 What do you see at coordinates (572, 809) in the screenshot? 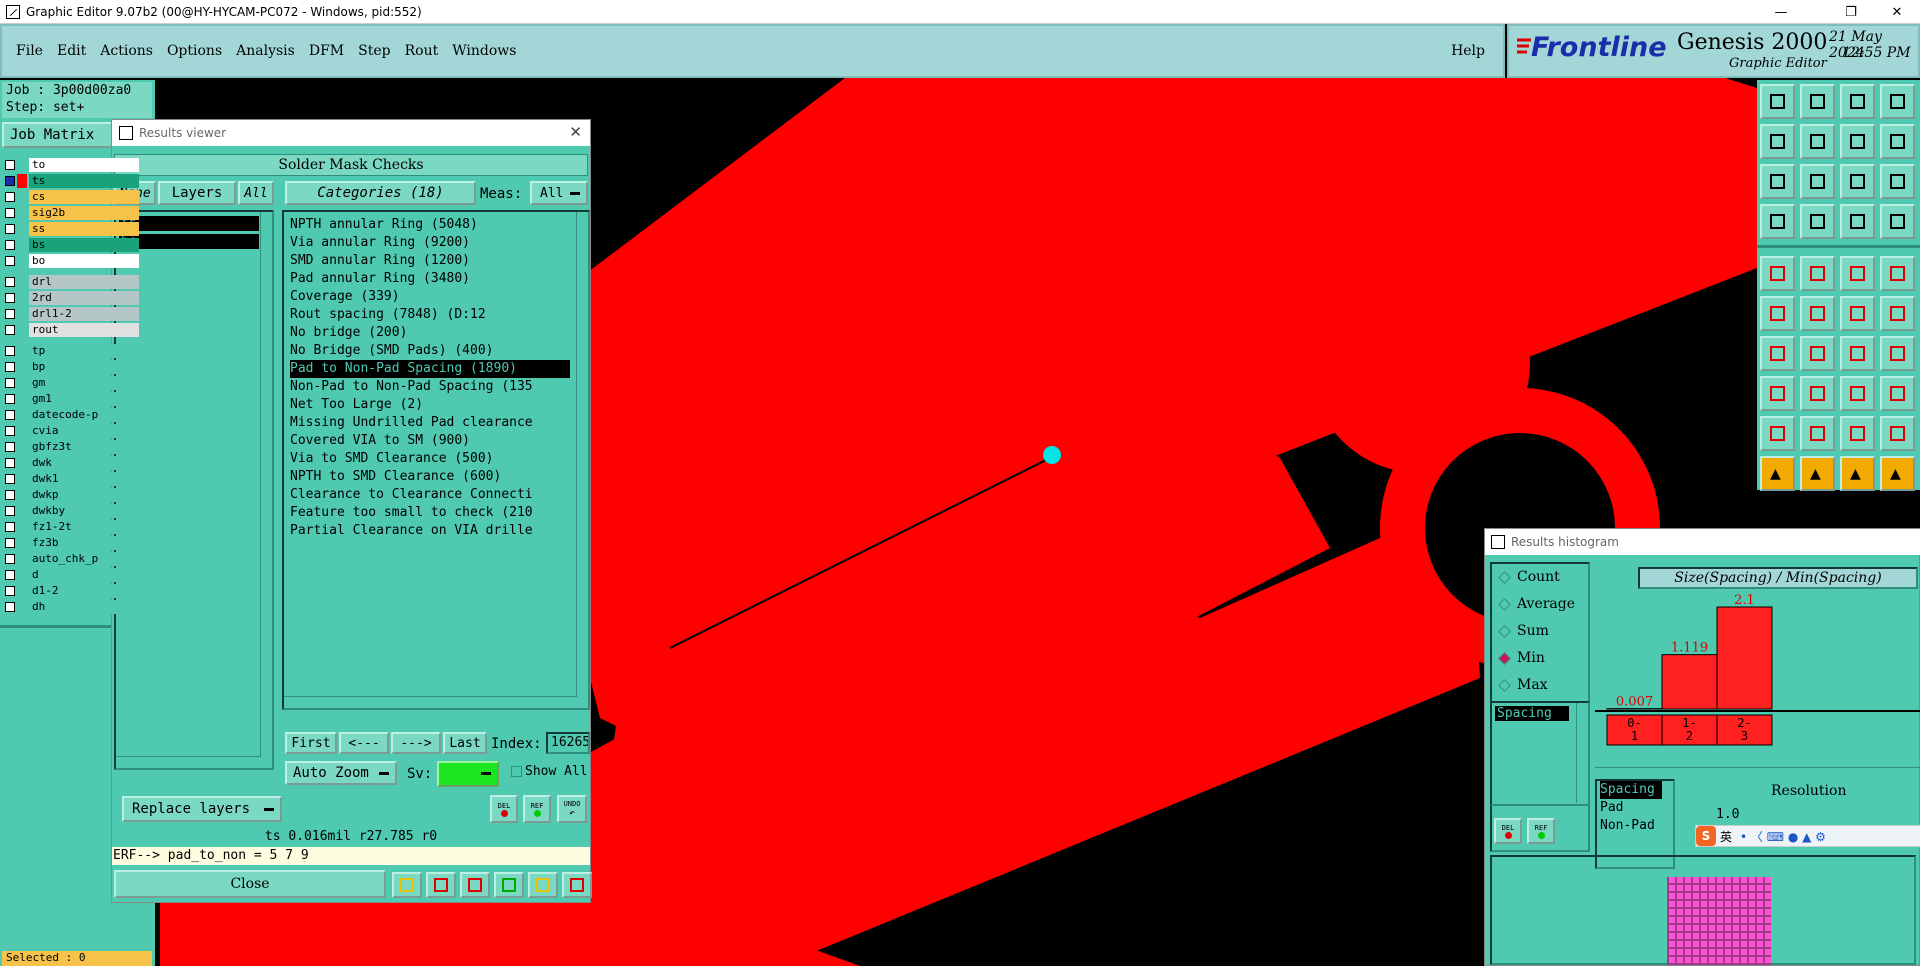
I see `undo-tool-button: UNDO ↶` at bounding box center [572, 809].